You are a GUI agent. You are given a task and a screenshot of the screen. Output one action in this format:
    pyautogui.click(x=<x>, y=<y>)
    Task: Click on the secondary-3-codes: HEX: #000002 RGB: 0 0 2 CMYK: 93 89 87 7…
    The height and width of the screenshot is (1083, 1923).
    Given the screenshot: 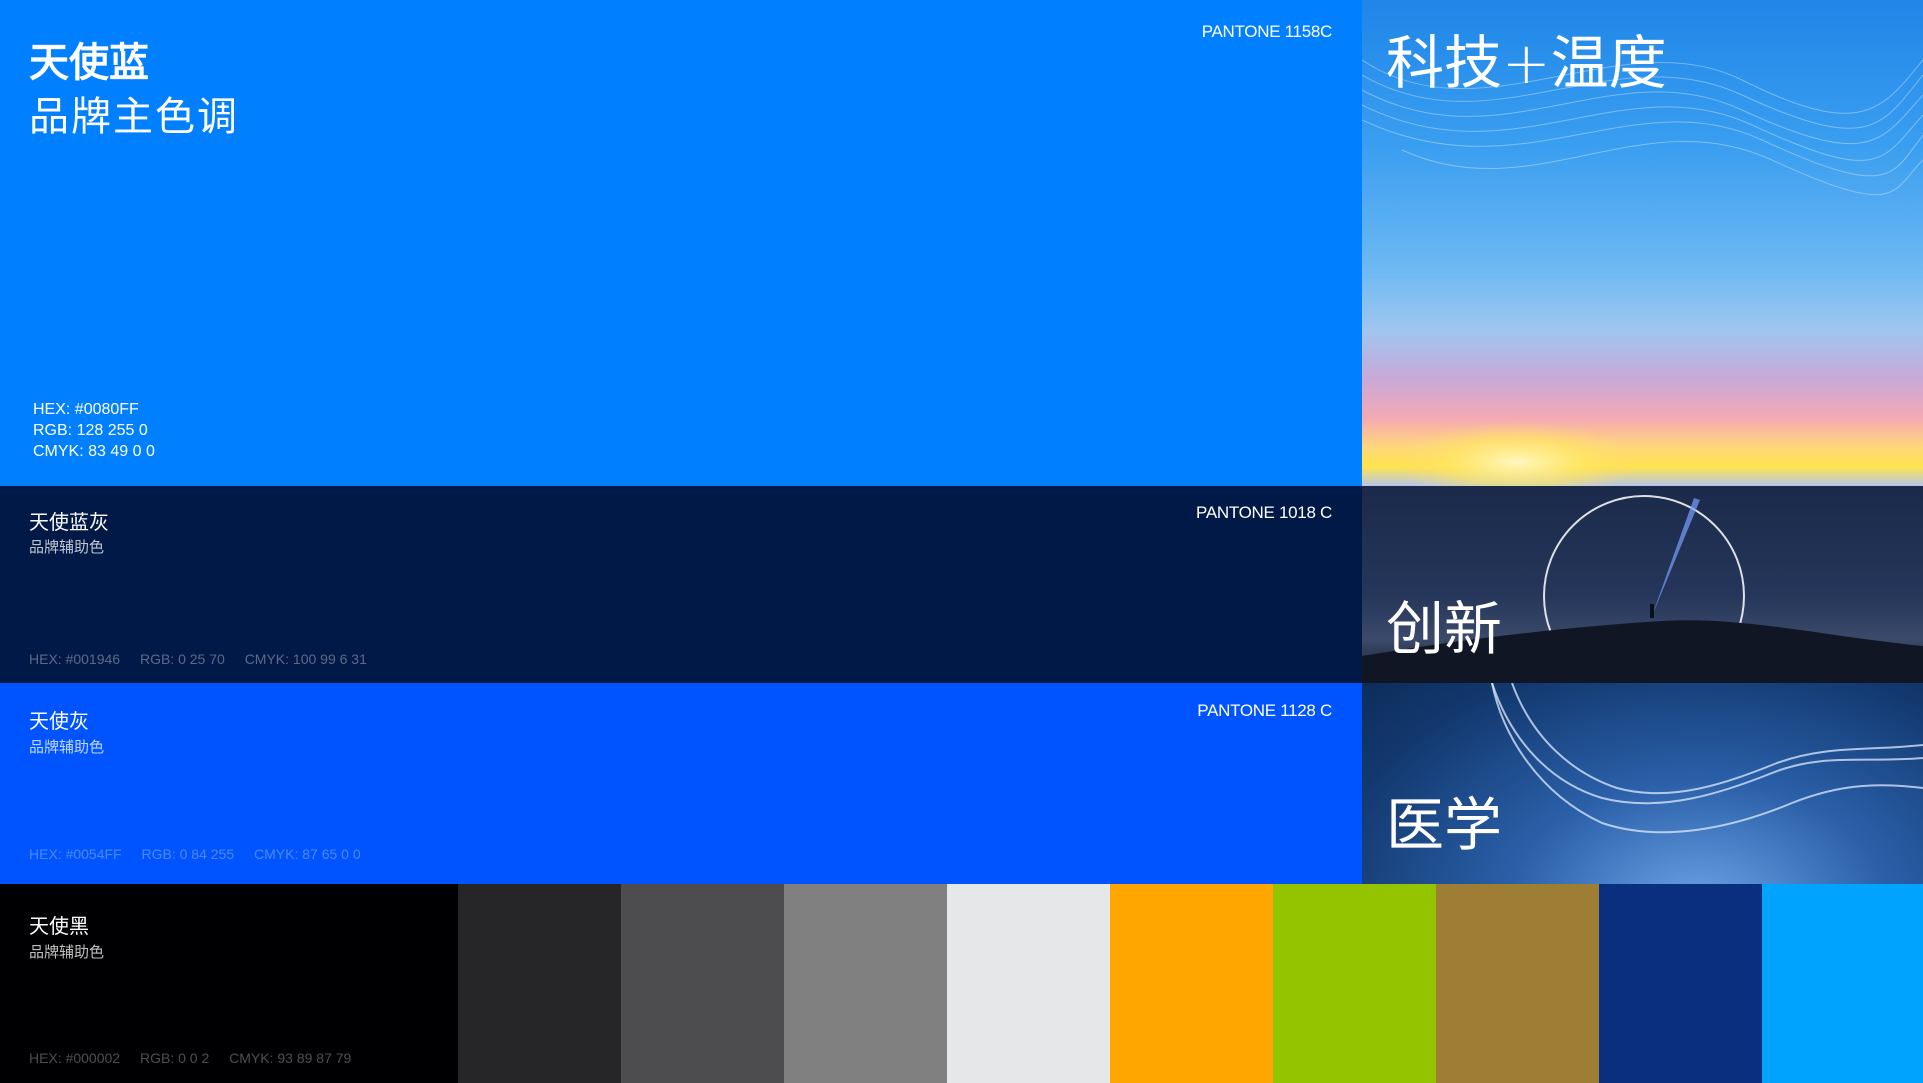 What is the action you would take?
    pyautogui.click(x=198, y=1058)
    